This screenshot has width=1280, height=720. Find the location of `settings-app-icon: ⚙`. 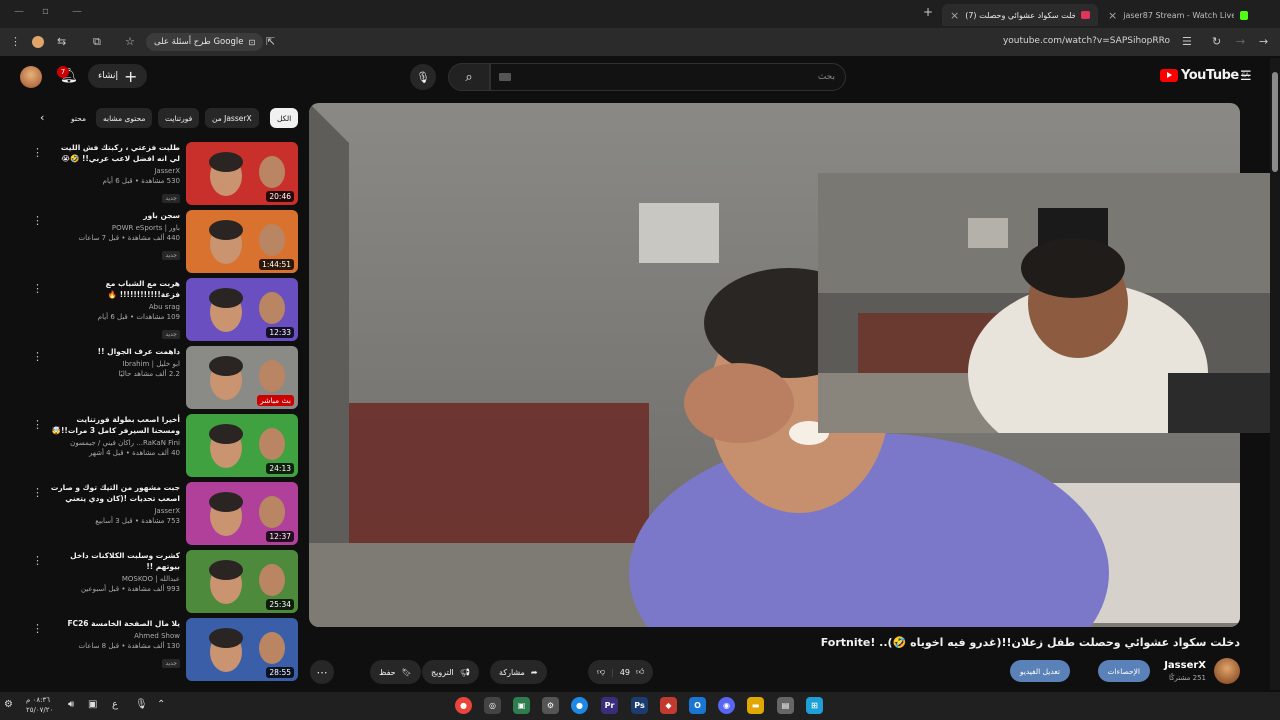

settings-app-icon: ⚙ is located at coordinates (550, 705).